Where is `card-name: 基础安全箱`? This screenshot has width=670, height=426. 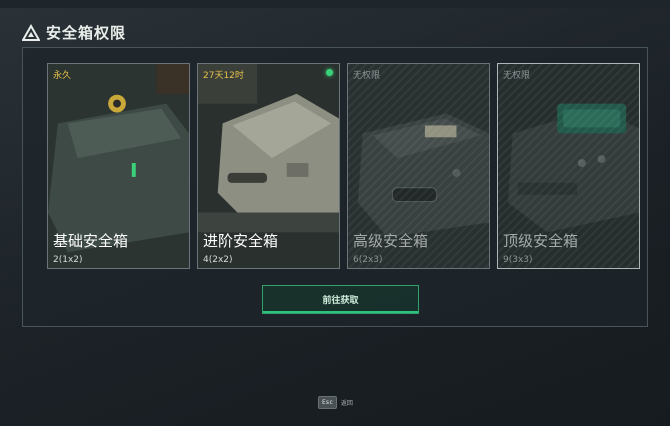 card-name: 基础安全箱 is located at coordinates (91, 241).